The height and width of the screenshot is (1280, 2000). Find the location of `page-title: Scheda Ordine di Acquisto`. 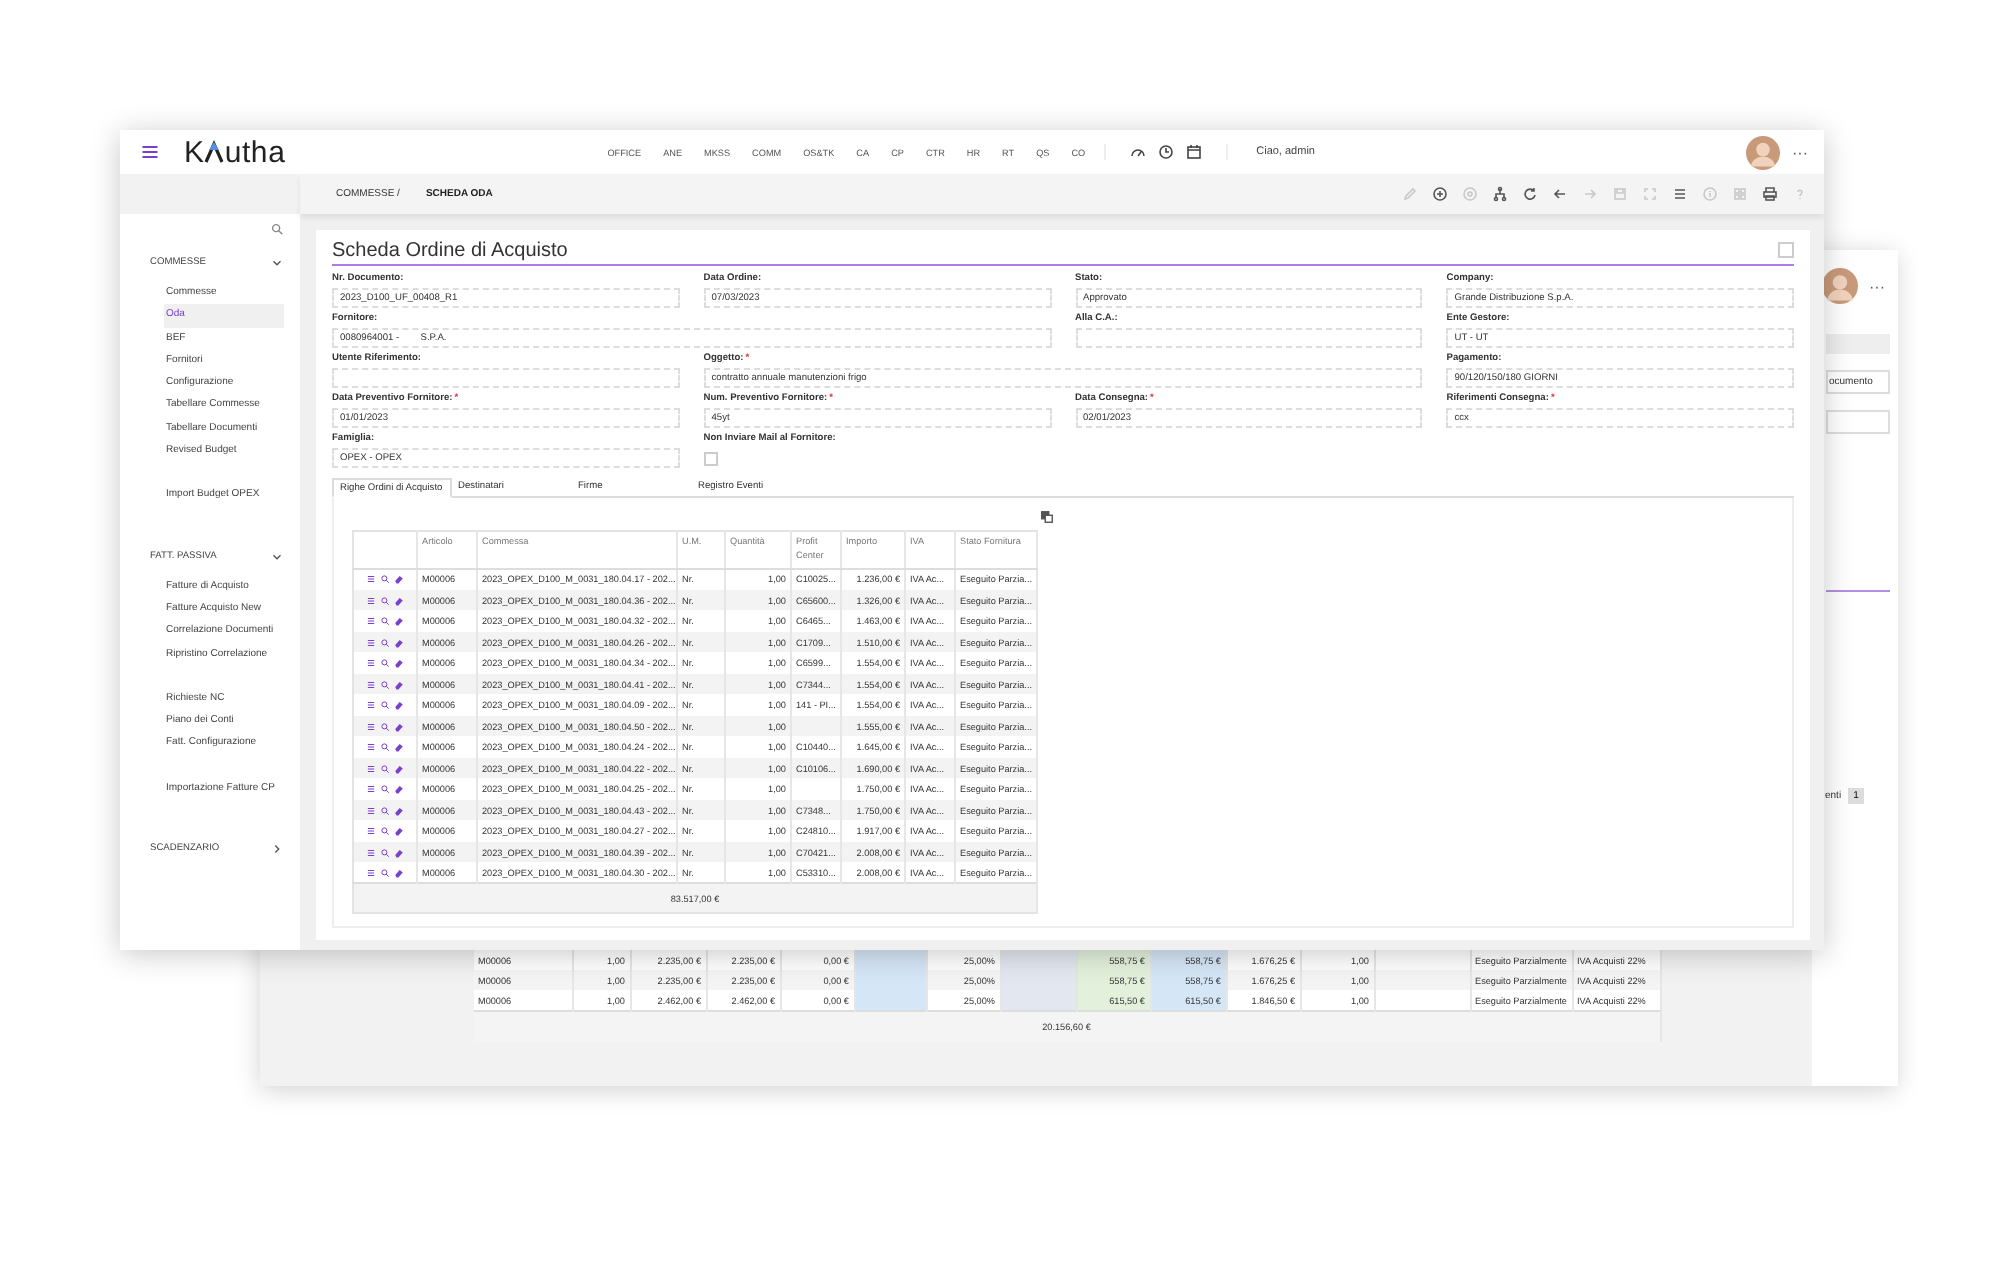

page-title: Scheda Ordine di Acquisto is located at coordinates (450, 251).